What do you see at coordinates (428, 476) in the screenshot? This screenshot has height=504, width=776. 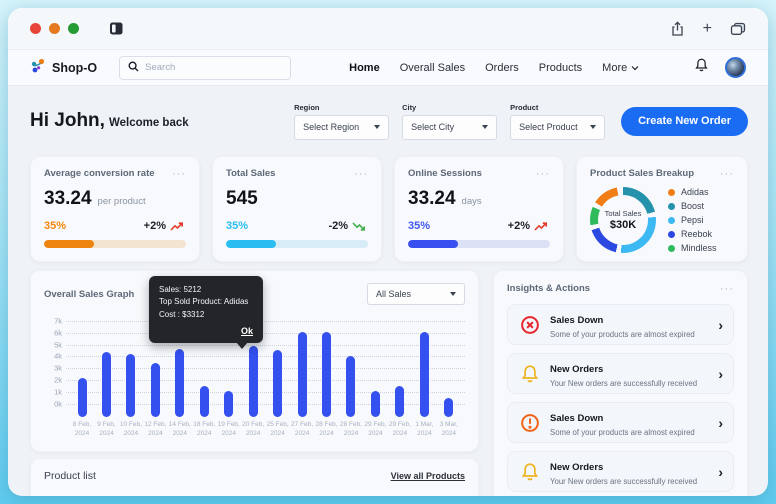 I see `view-all-products-link: View all Products` at bounding box center [428, 476].